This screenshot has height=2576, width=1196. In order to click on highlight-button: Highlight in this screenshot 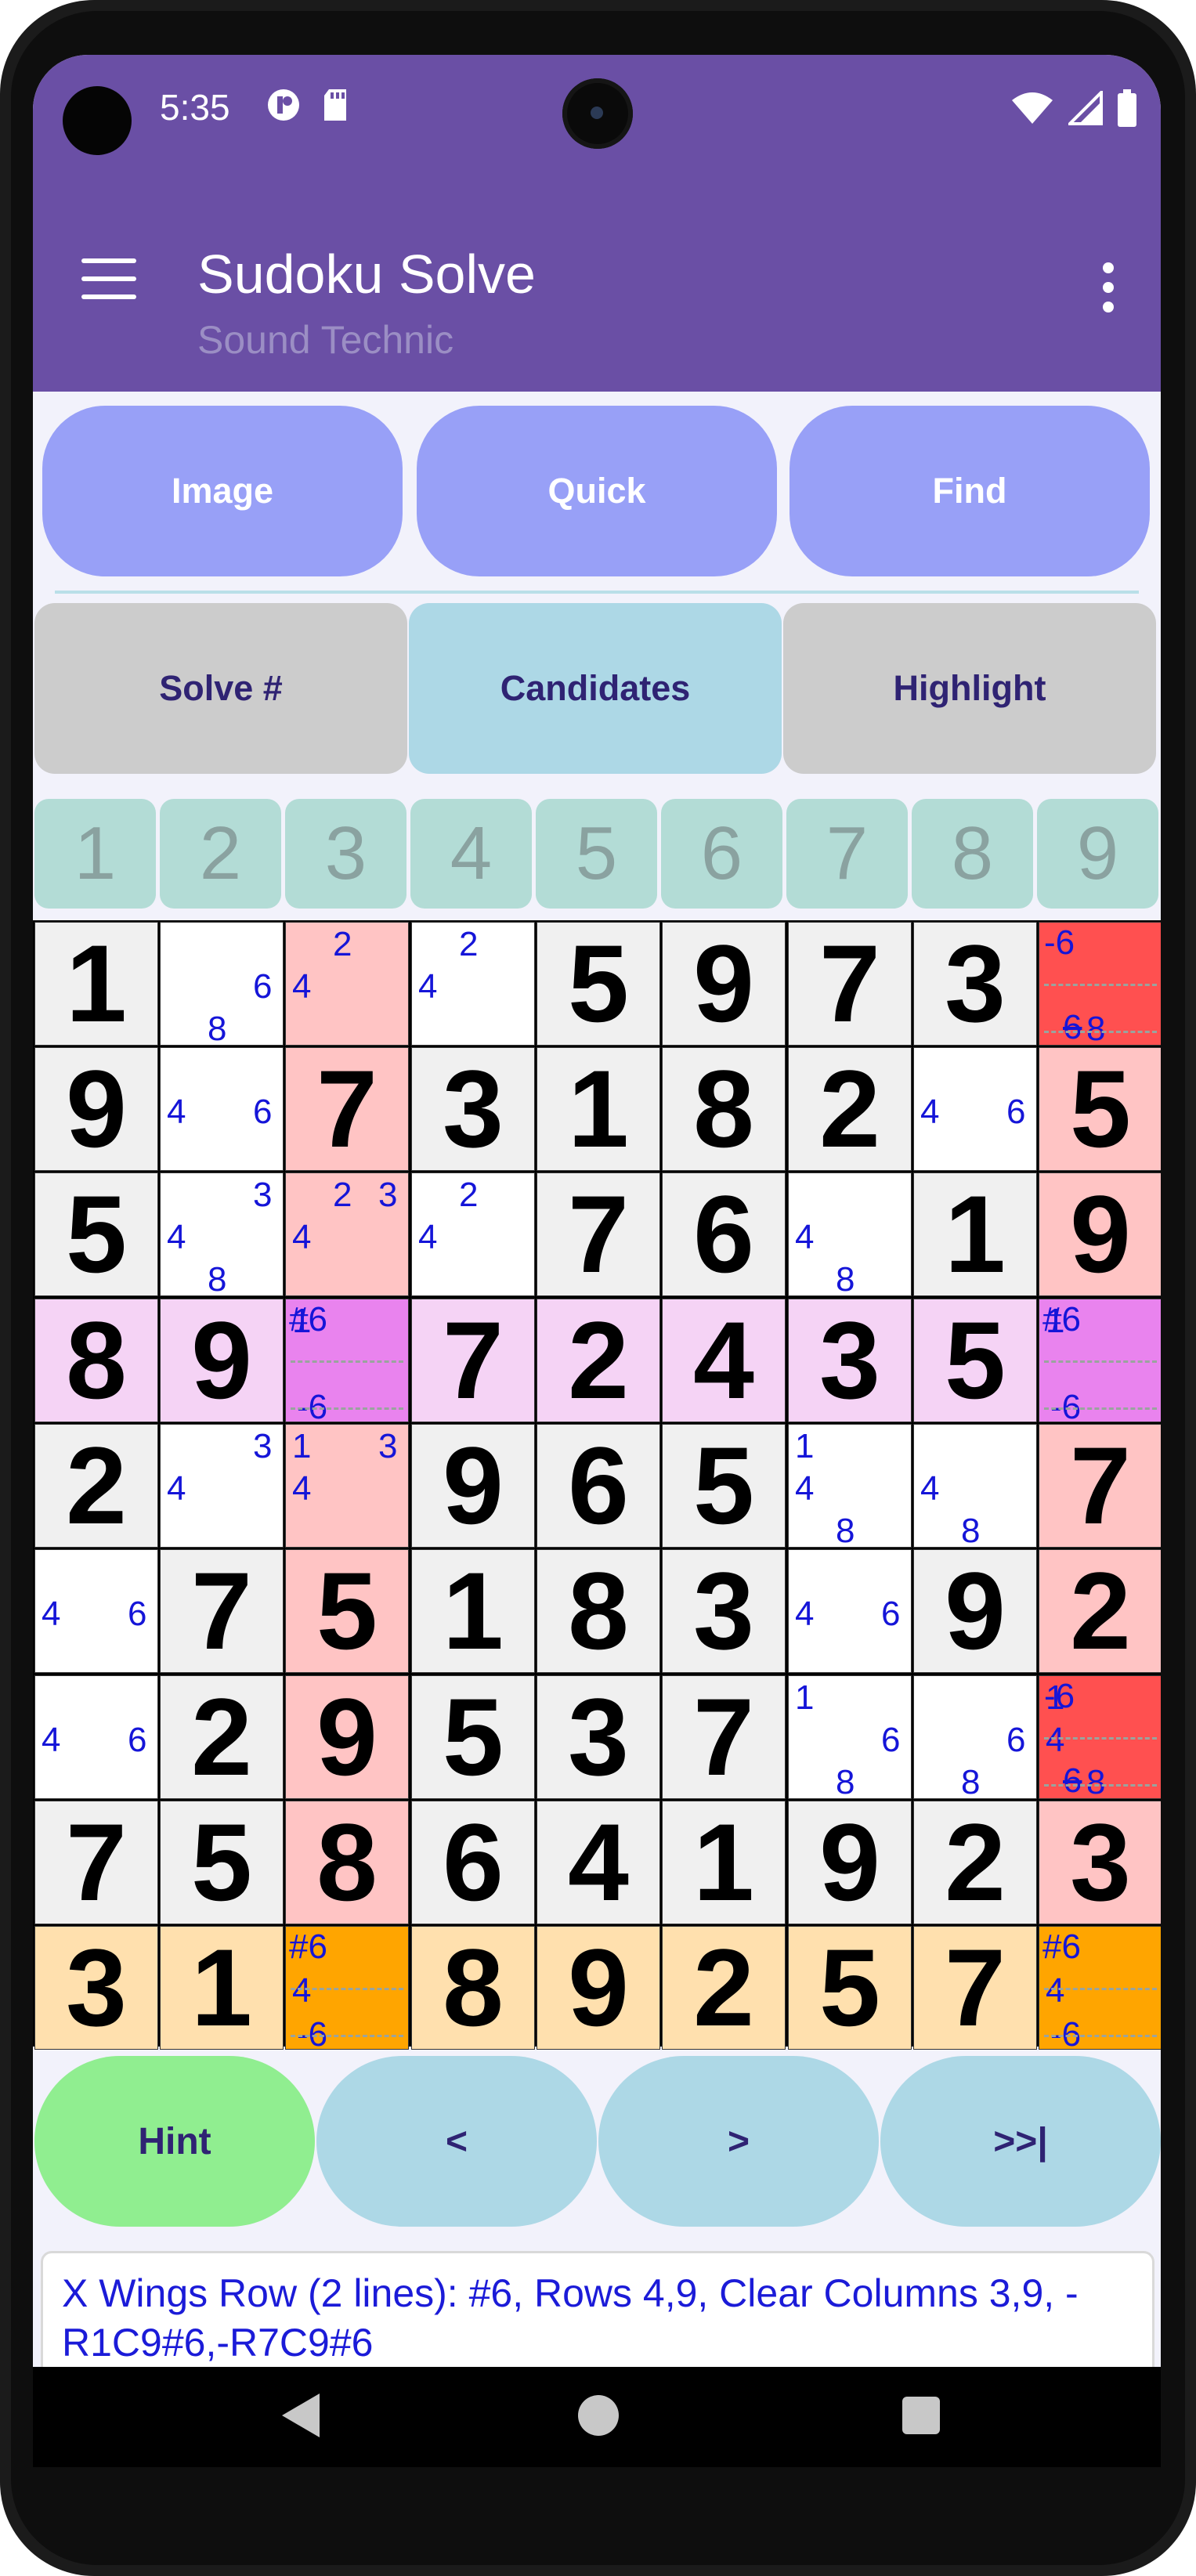, I will do `click(969, 688)`.